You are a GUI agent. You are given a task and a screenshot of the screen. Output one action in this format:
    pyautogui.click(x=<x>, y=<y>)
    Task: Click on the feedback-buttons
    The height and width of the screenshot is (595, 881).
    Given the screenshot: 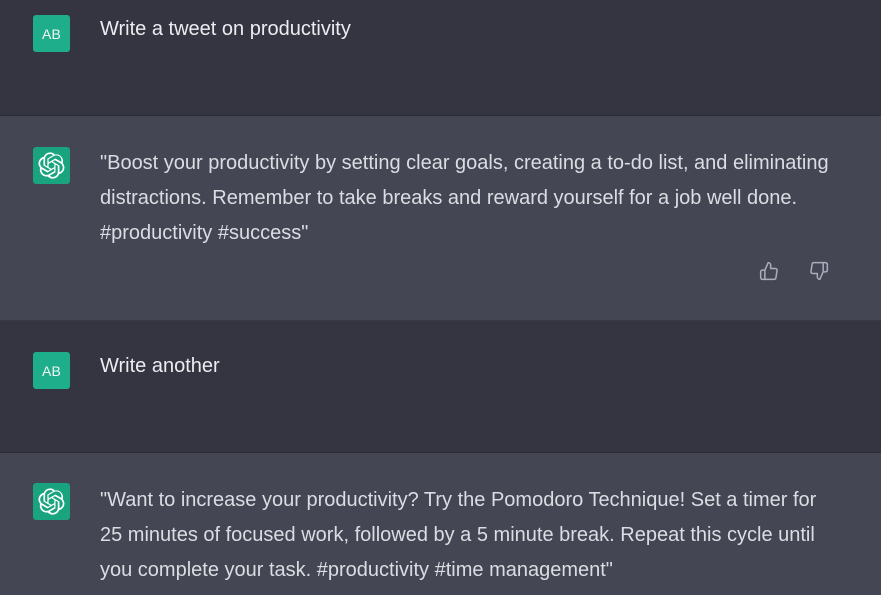 What is the action you would take?
    pyautogui.click(x=794, y=271)
    